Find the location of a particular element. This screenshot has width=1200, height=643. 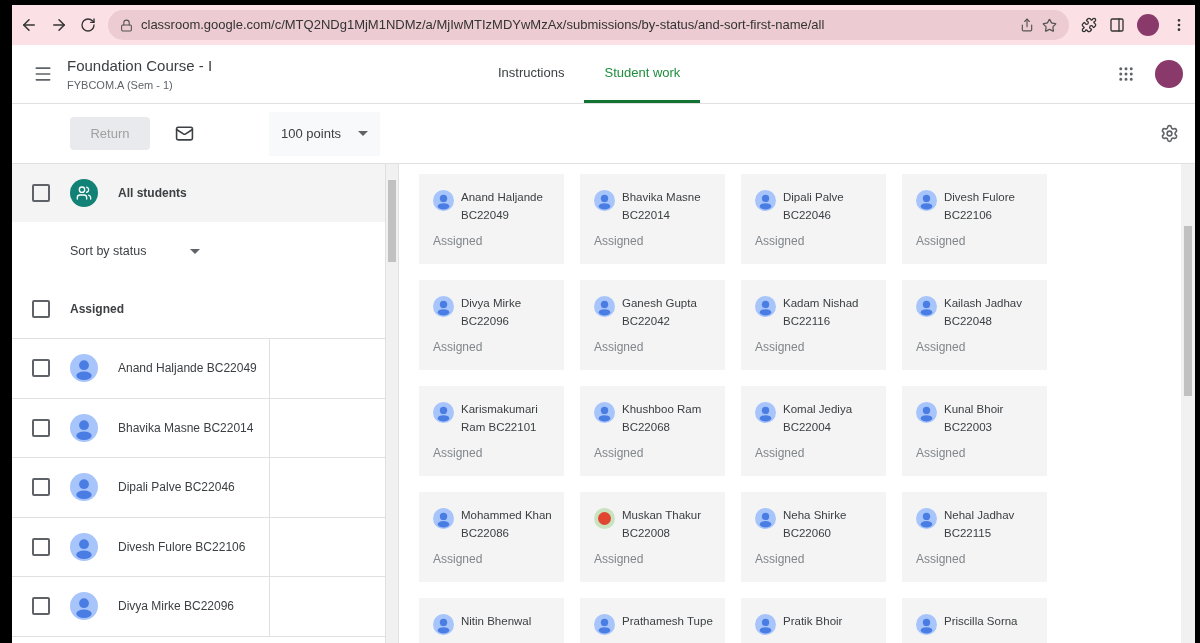

student-name: Pratik Bhoir is located at coordinates (813, 621).